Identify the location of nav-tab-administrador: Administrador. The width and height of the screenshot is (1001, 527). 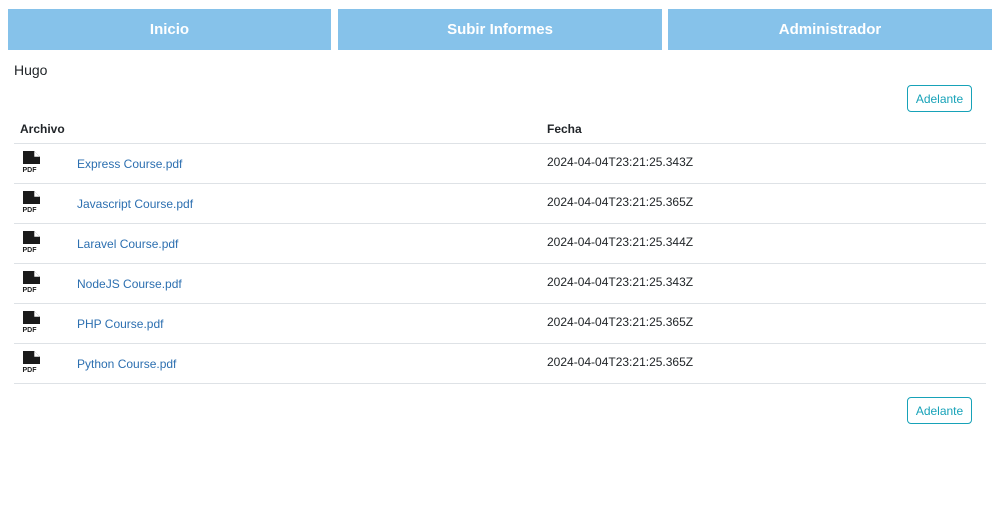
(830, 29).